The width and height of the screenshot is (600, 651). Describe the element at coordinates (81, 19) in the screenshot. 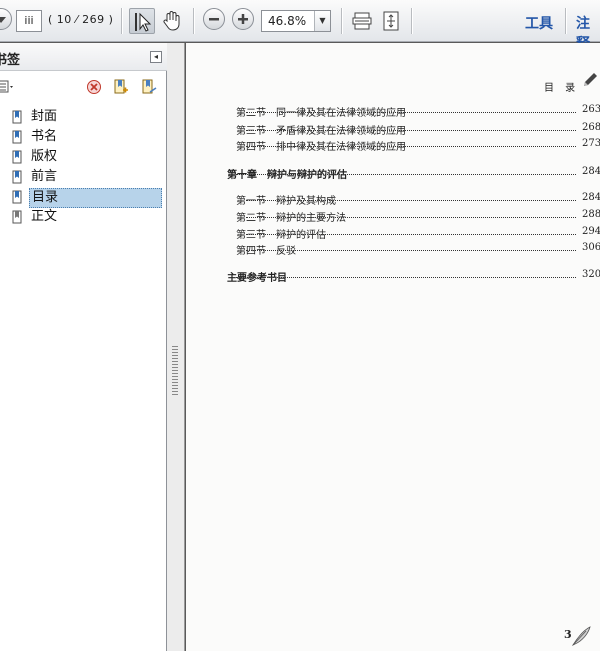

I see `page-count: ( 10 ⁄ 269 )` at that location.